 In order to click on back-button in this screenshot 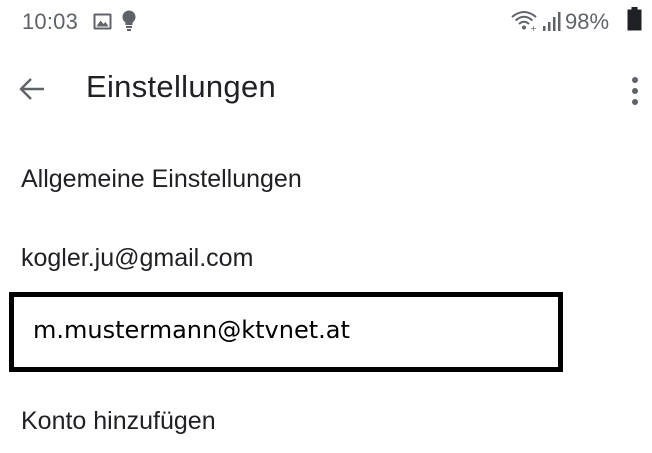, I will do `click(32, 91)`.